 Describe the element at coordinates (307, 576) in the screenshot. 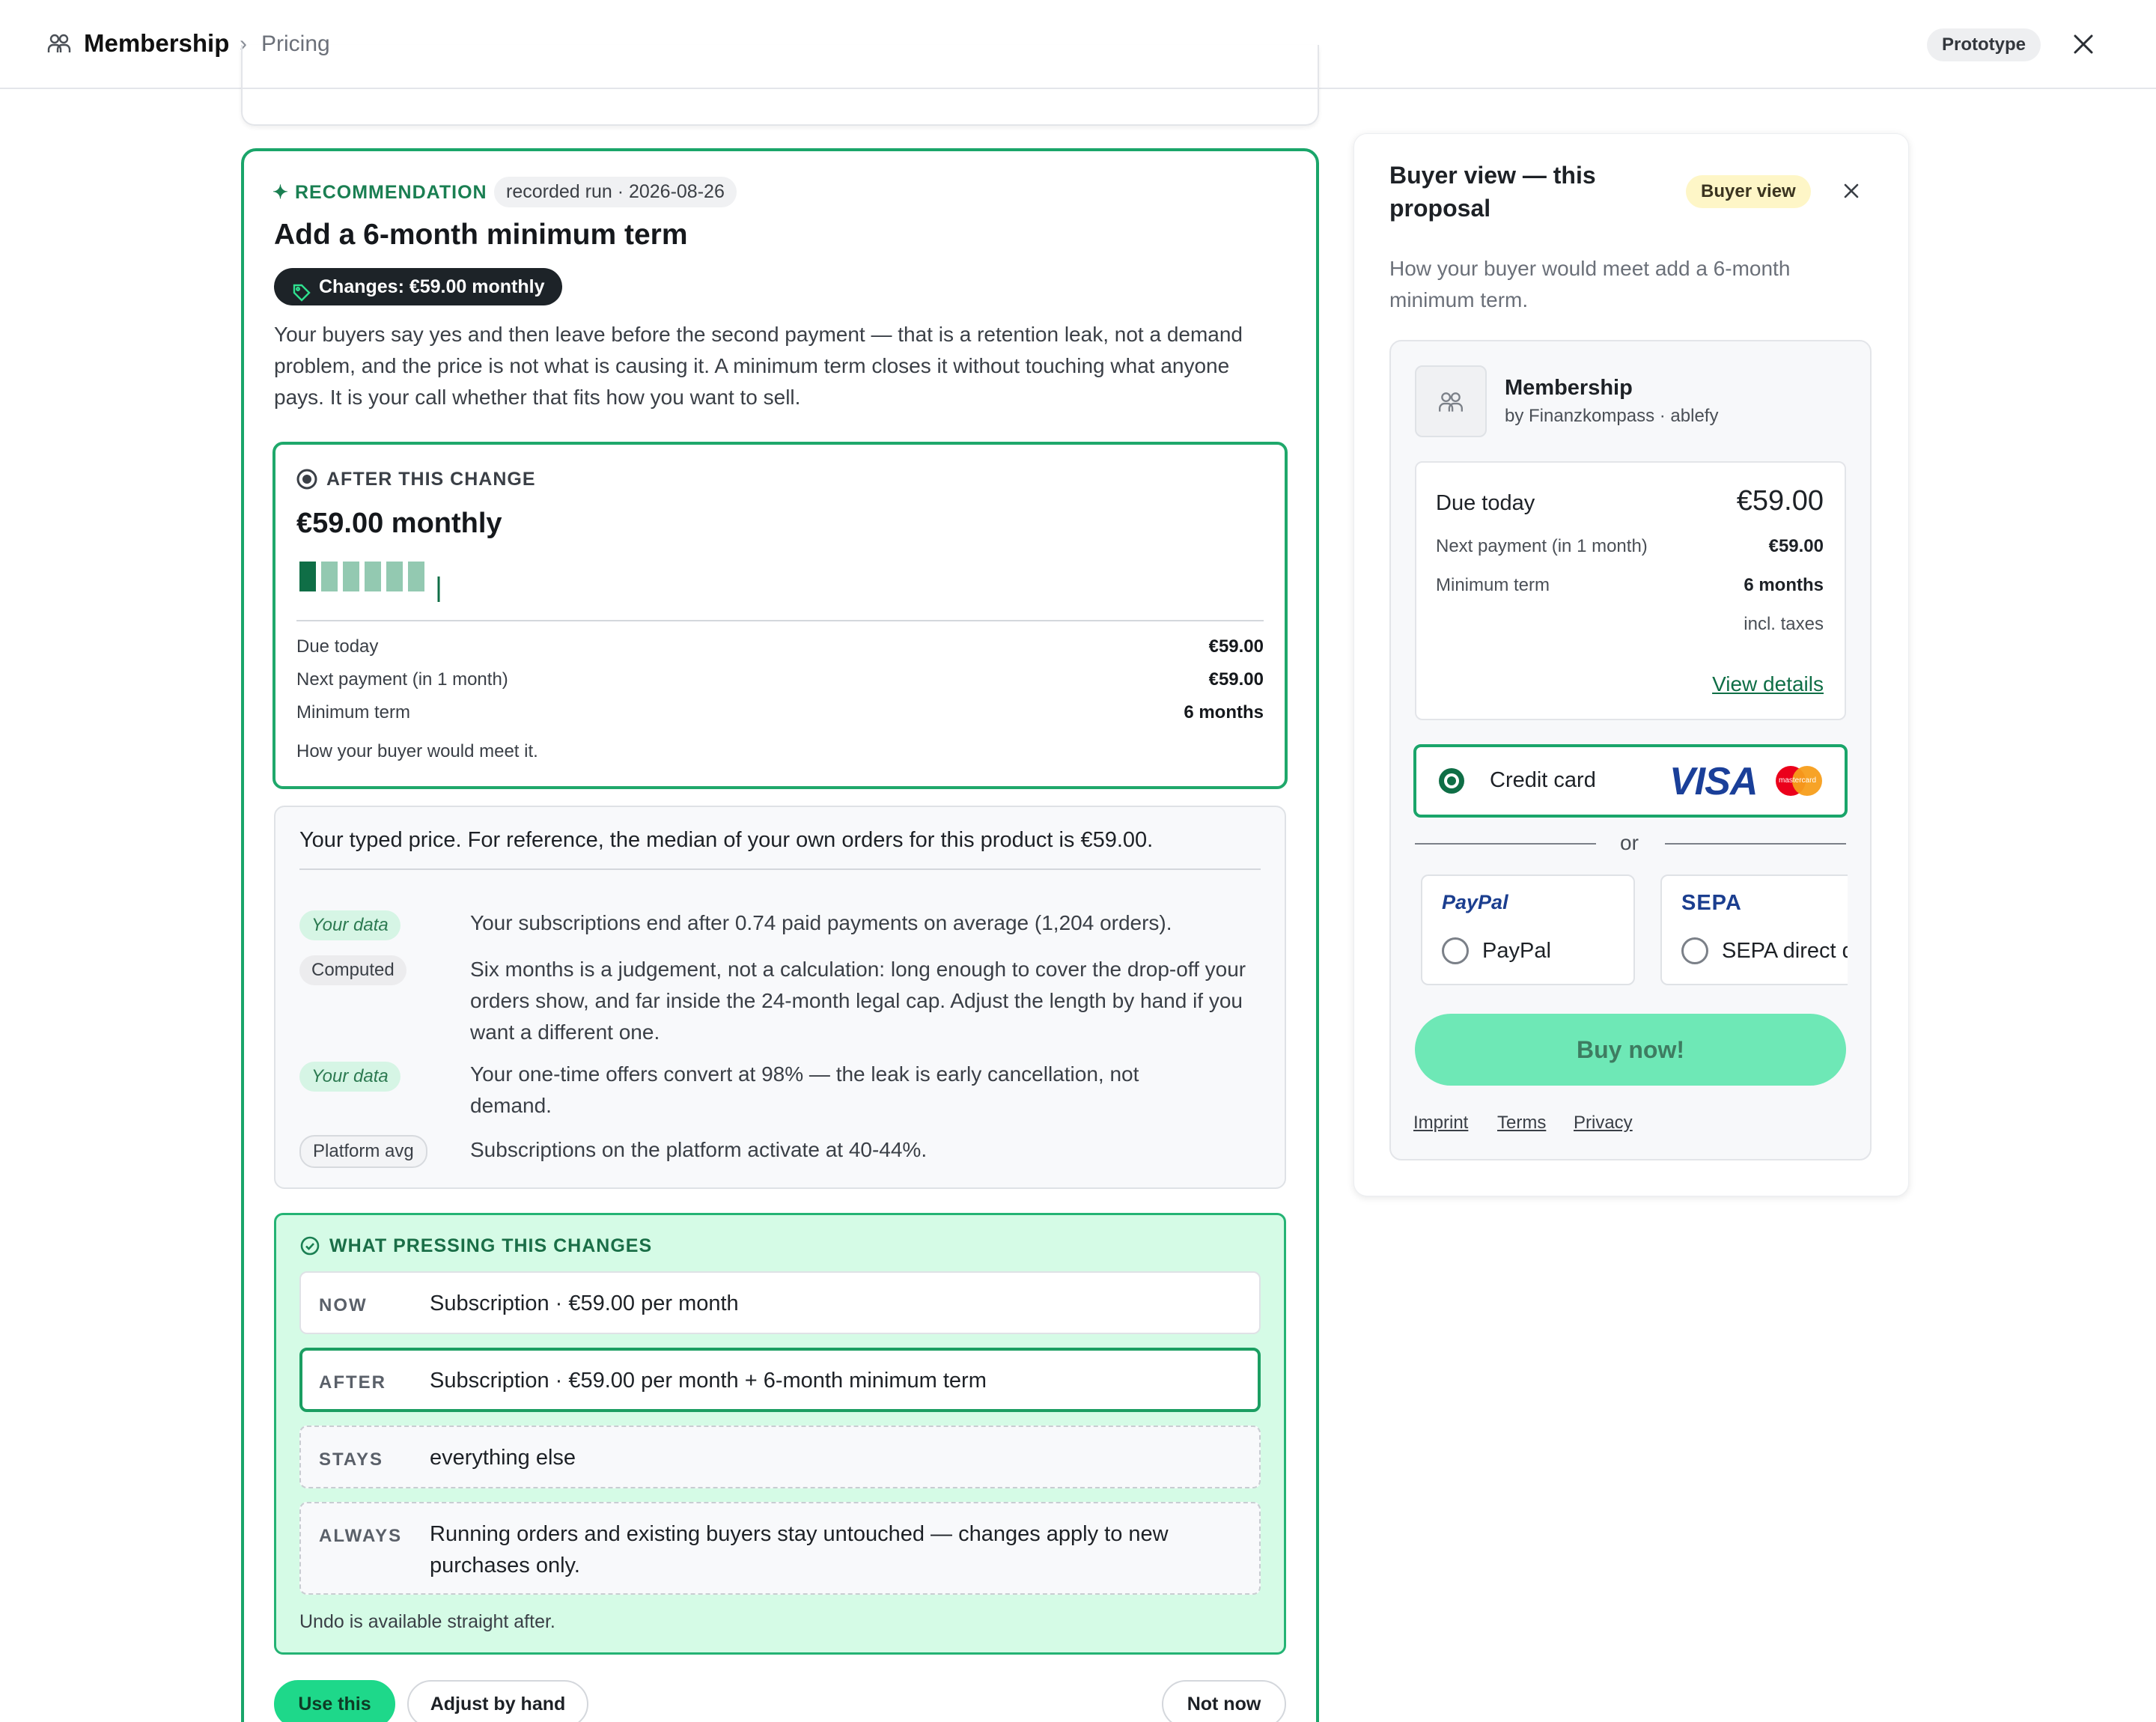

I see `payment-bar-due-today` at that location.